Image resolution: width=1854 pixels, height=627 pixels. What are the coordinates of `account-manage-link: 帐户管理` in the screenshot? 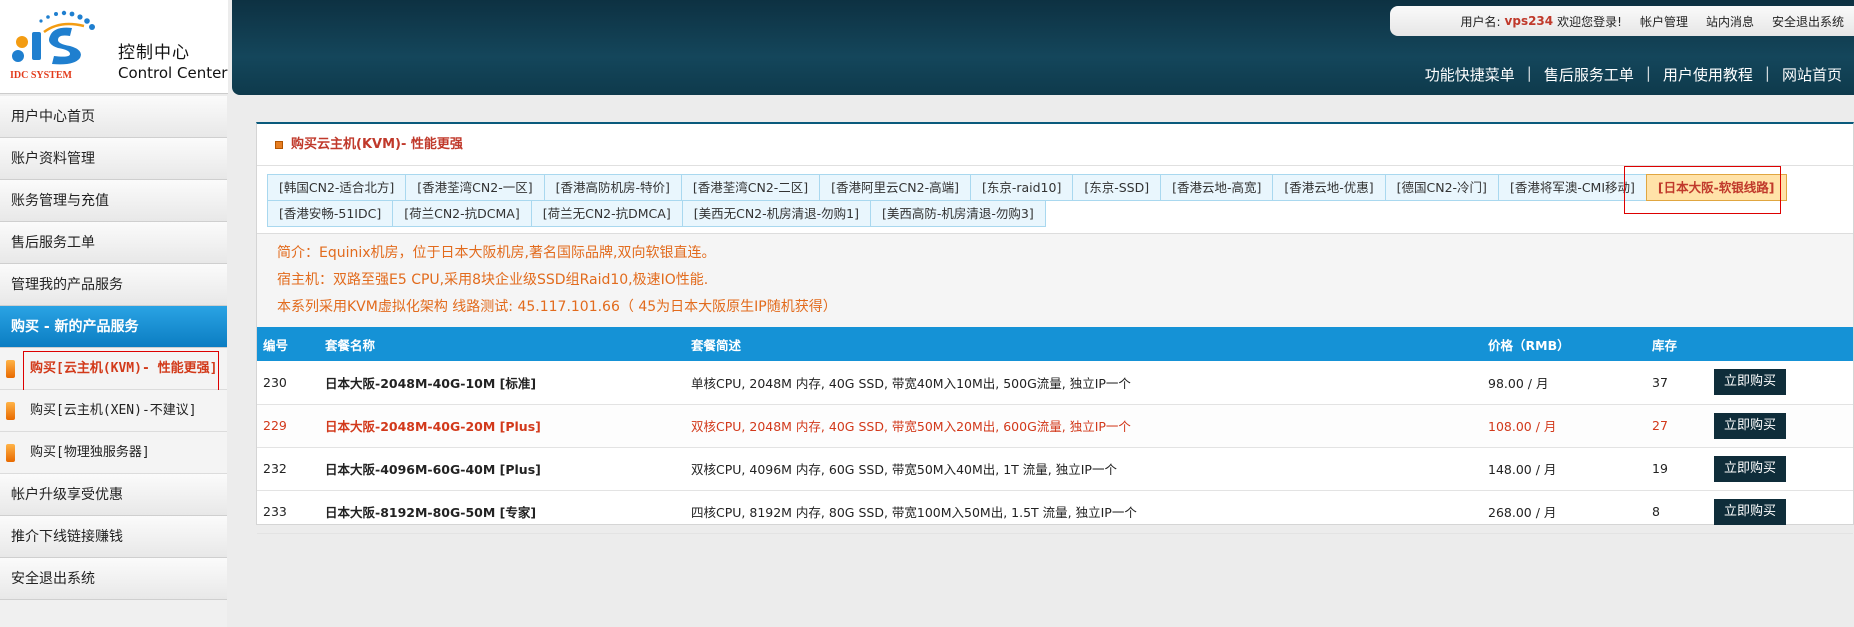 It's located at (1664, 21).